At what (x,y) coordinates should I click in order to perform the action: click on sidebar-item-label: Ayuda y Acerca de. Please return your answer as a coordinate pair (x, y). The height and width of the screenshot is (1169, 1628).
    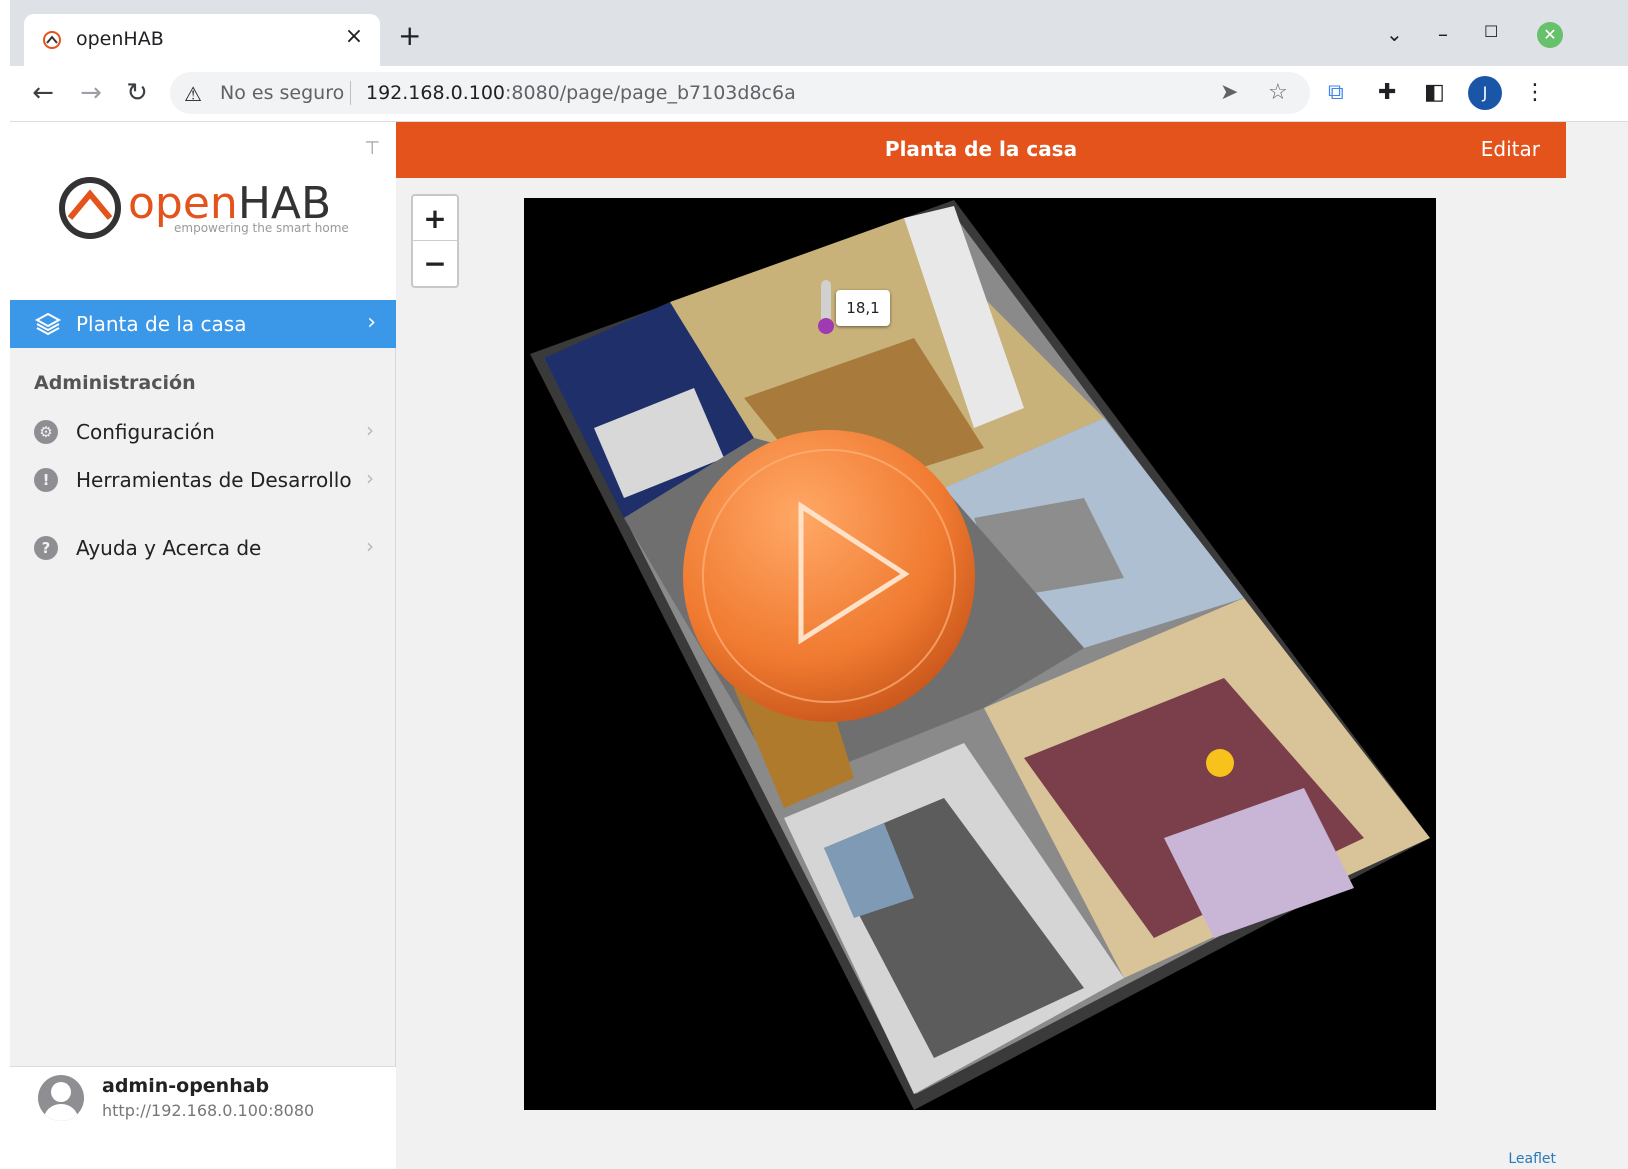
    Looking at the image, I should click on (169, 548).